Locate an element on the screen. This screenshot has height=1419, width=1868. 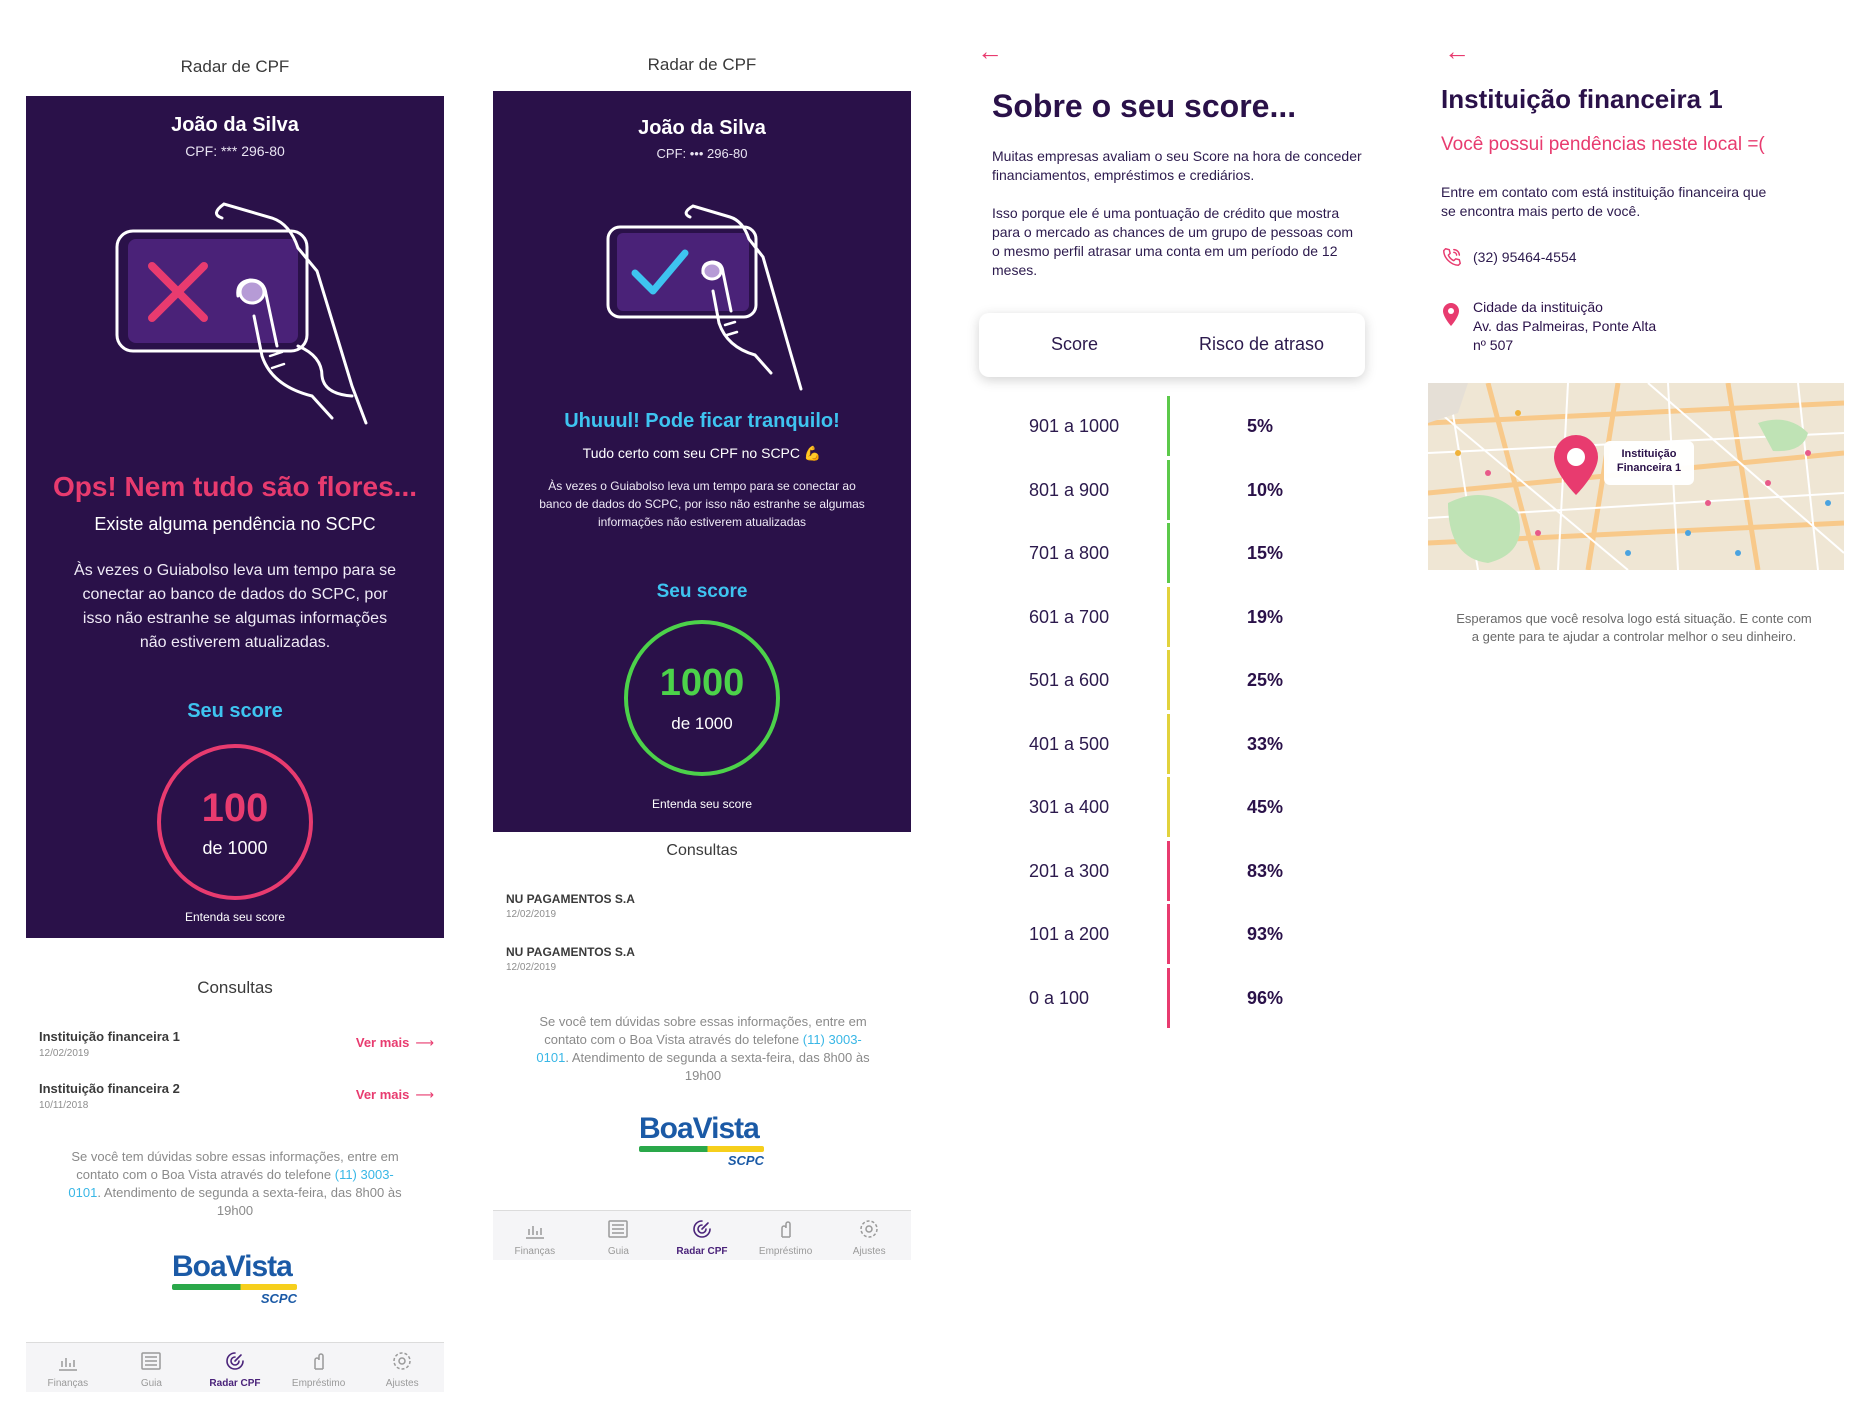
arrow-right-icon: ⟶ is located at coordinates (424, 1042).